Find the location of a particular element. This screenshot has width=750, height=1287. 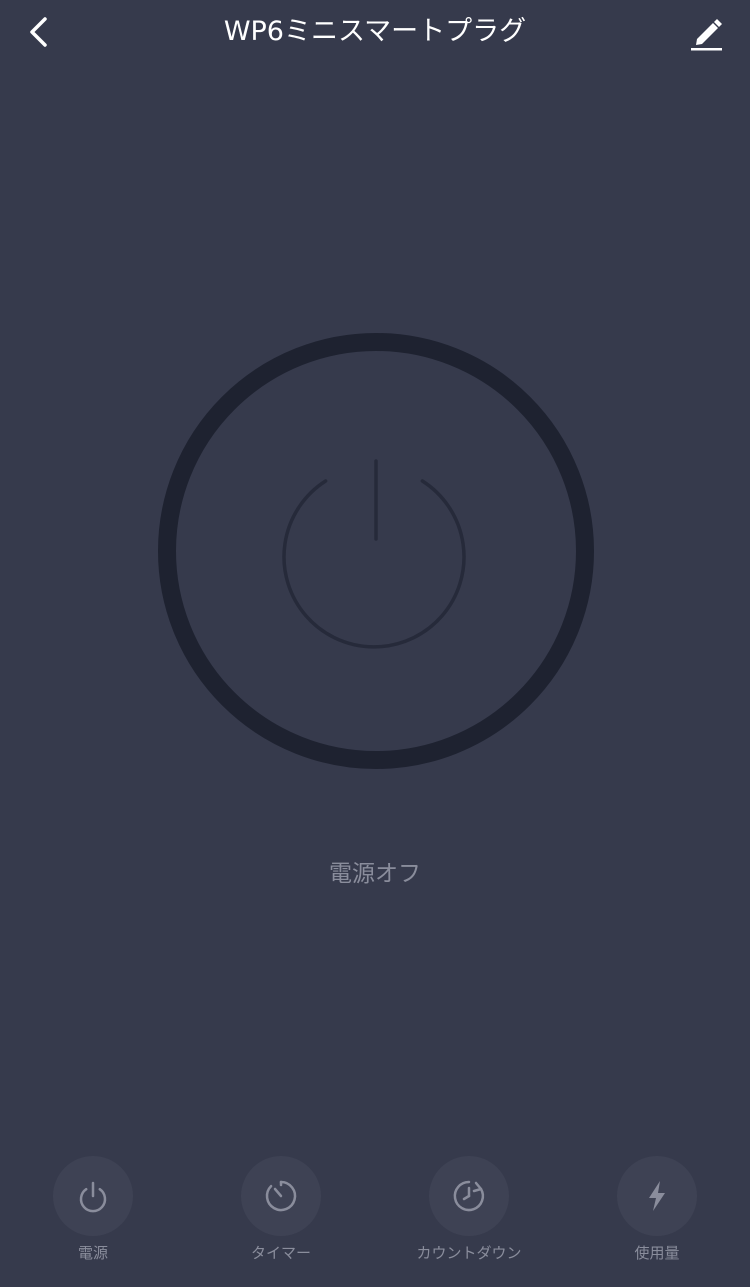

power-status-text: 電源オフ is located at coordinates (375, 874).